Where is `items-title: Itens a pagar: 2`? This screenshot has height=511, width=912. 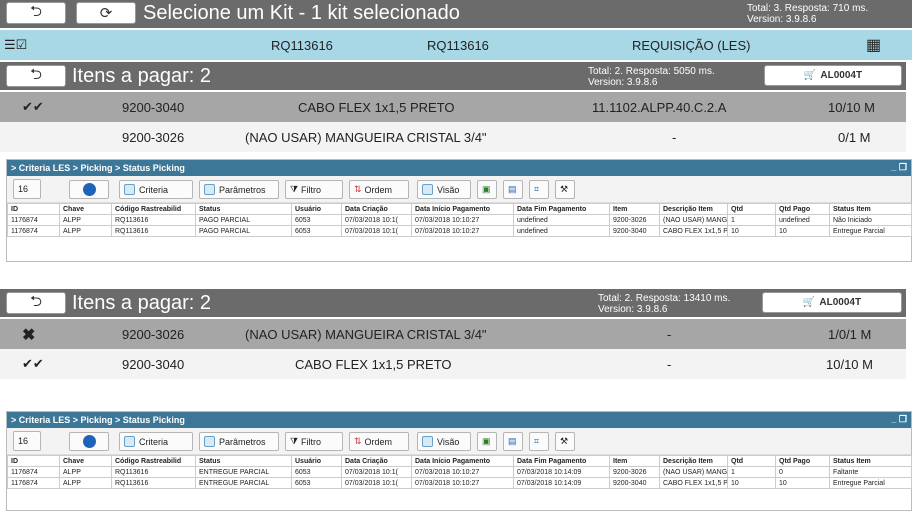
items-title: Itens a pagar: 2 is located at coordinates (141, 303).